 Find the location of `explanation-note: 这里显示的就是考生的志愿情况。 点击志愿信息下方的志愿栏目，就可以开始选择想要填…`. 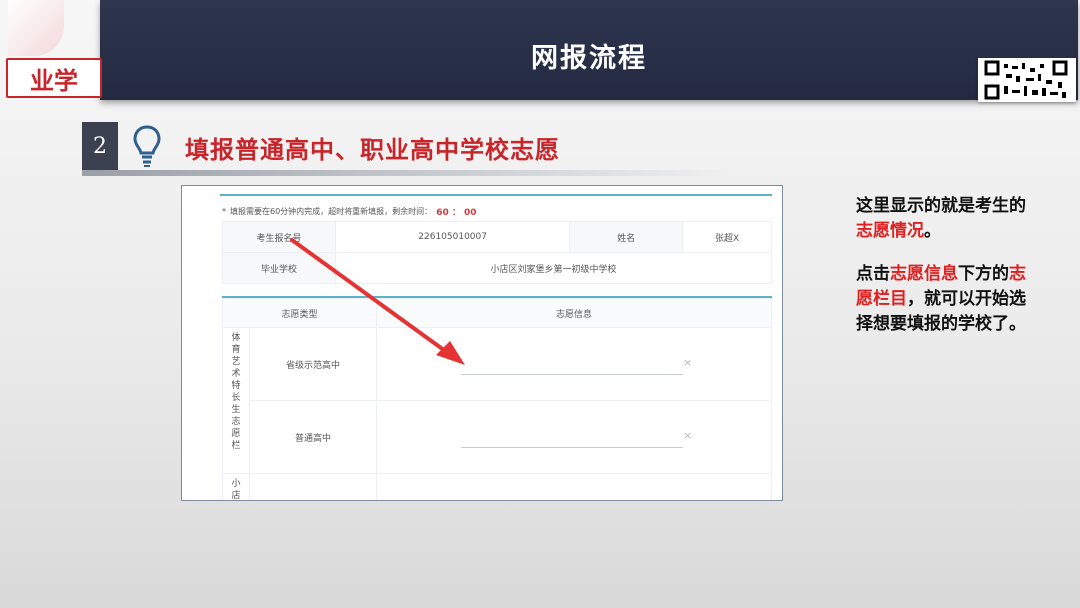

explanation-note: 这里显示的就是考生的志愿情况。 点击志愿信息下方的志愿栏目，就可以开始选择想要填… is located at coordinates (946, 274).